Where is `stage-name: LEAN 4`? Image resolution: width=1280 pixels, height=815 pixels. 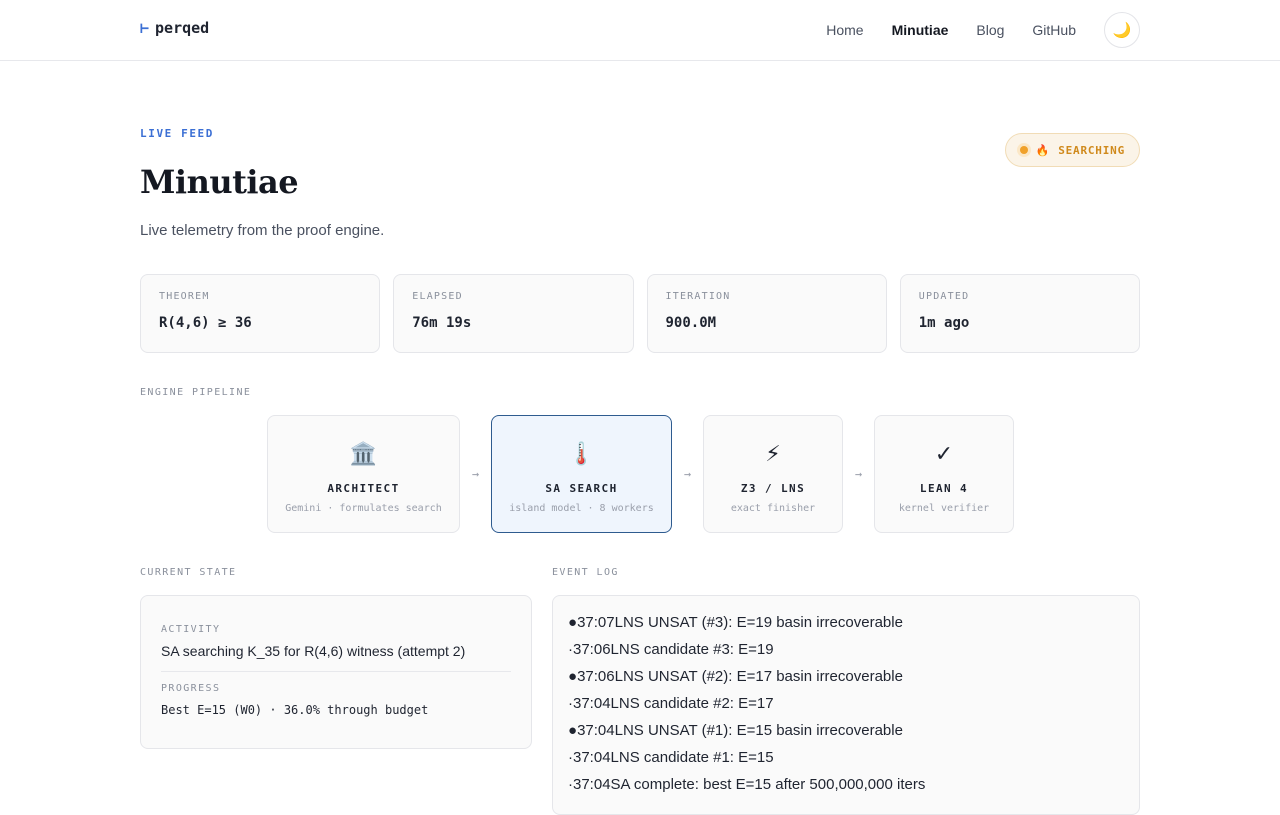 stage-name: LEAN 4 is located at coordinates (944, 488).